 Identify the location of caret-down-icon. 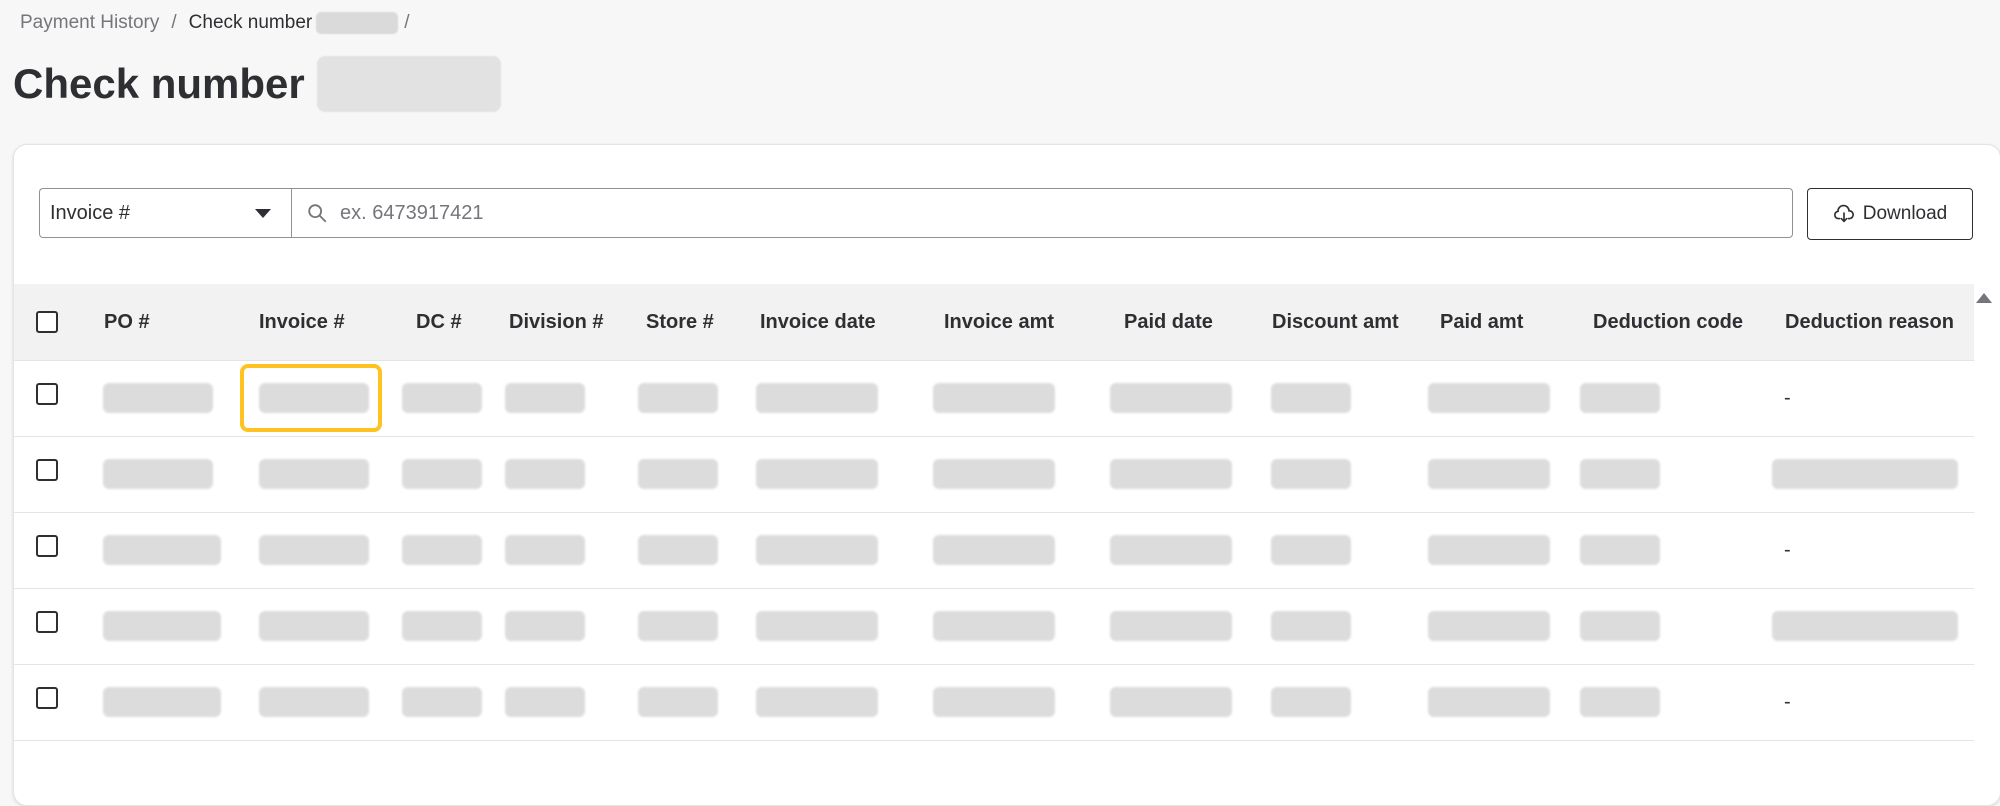
(263, 213).